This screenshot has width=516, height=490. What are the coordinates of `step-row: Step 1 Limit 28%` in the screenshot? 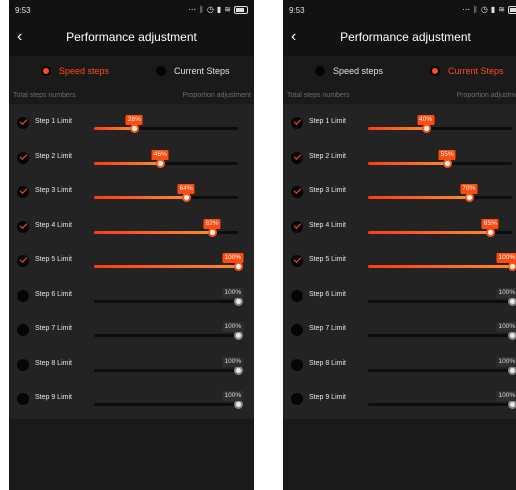 It's located at (131, 121).